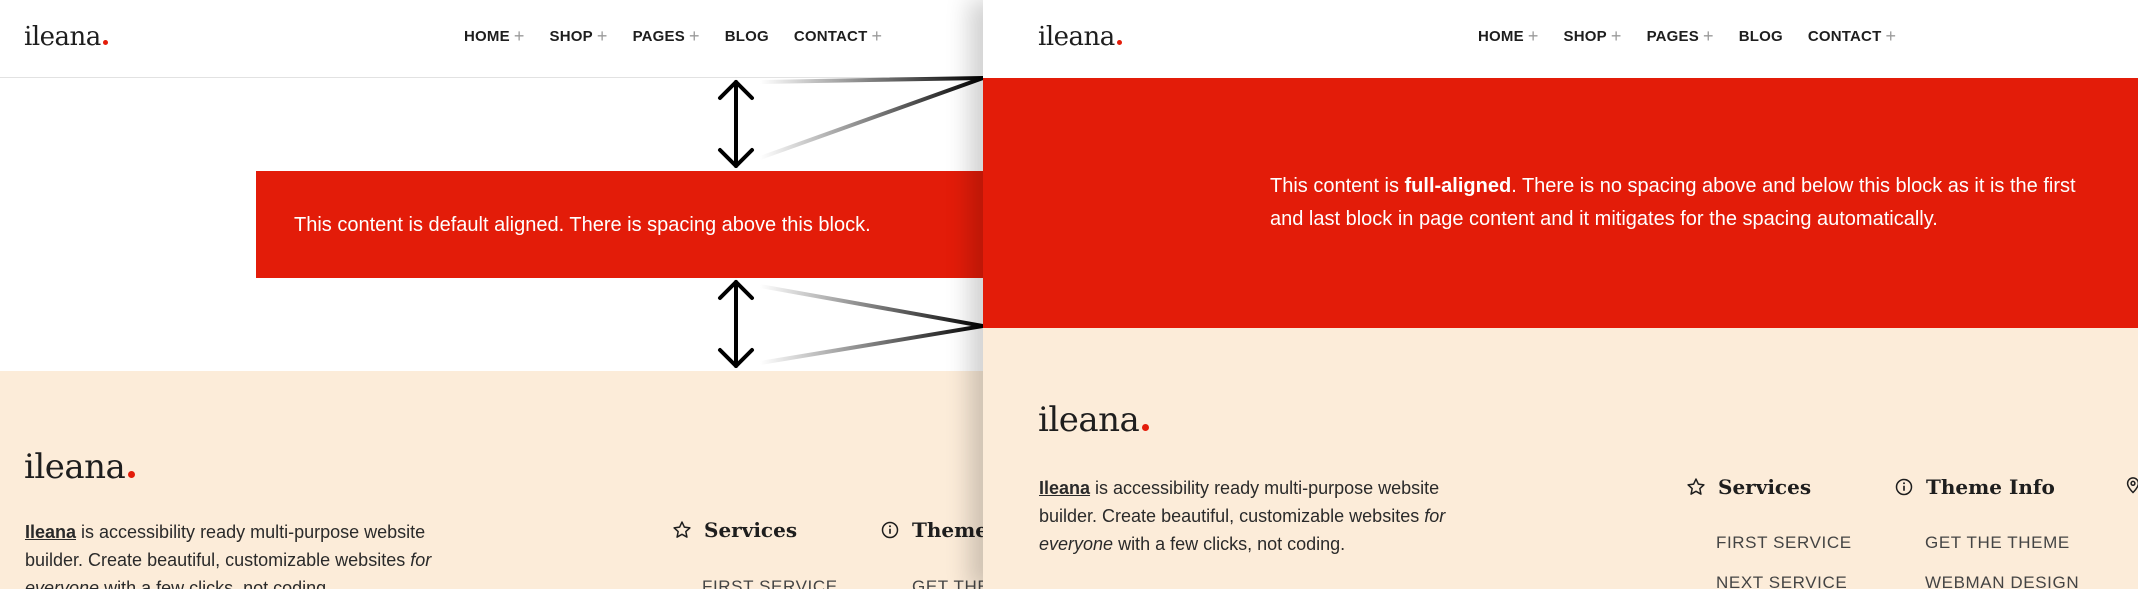  Describe the element at coordinates (1229, 544) in the screenshot. I see `desc-text: with a few clicks, not coding.` at that location.